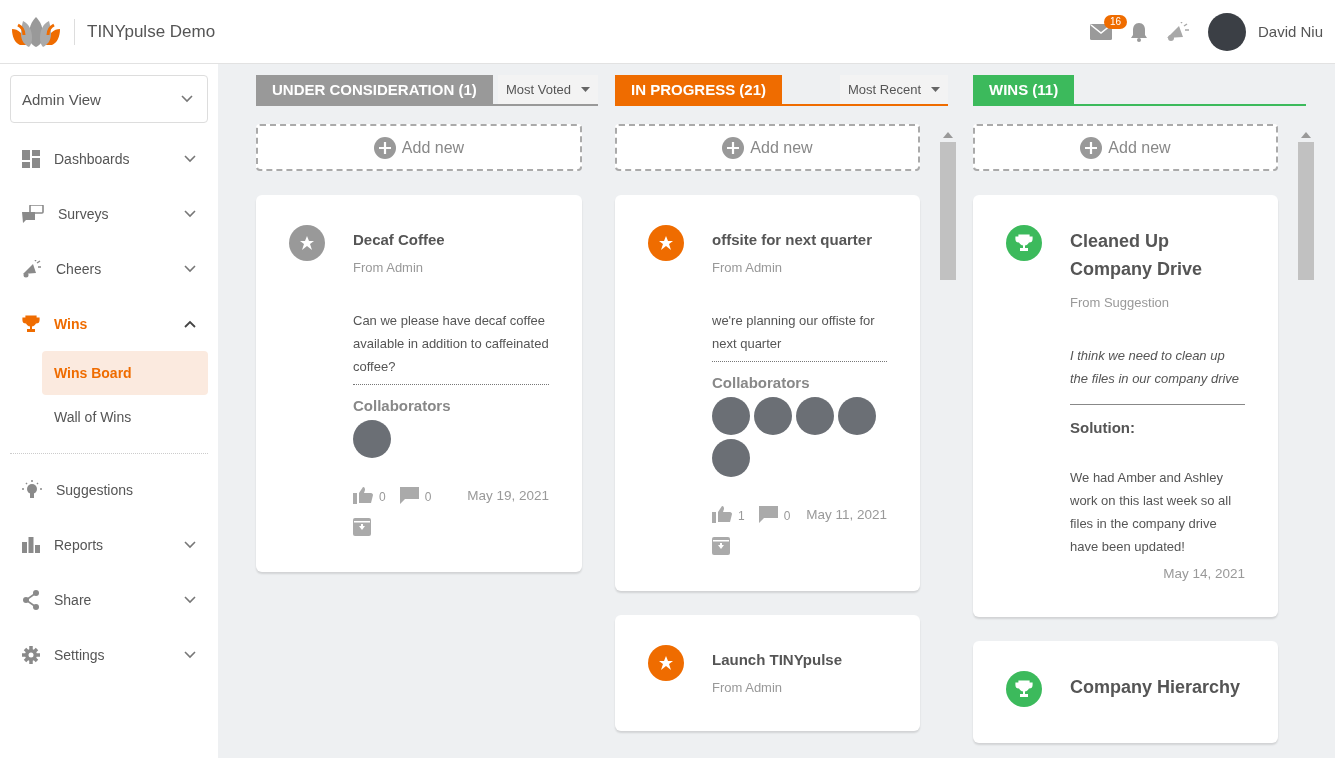 The height and width of the screenshot is (758, 1335). Describe the element at coordinates (767, 393) in the screenshot. I see `card-background: offsite for next quarter From Admin we're planning our offiste for next quarter Collaborators 1 0 May 11, 2021` at that location.